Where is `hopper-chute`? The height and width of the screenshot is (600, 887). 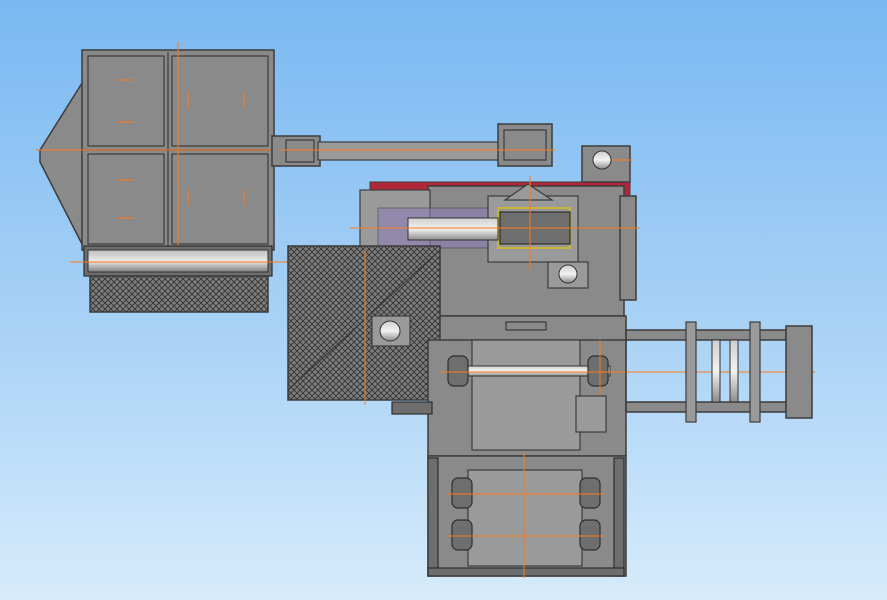 hopper-chute is located at coordinates (62, 163).